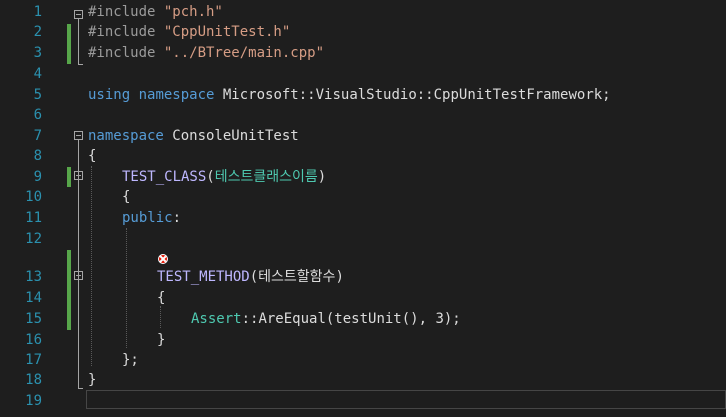  I want to click on error-icon, so click(163, 259).